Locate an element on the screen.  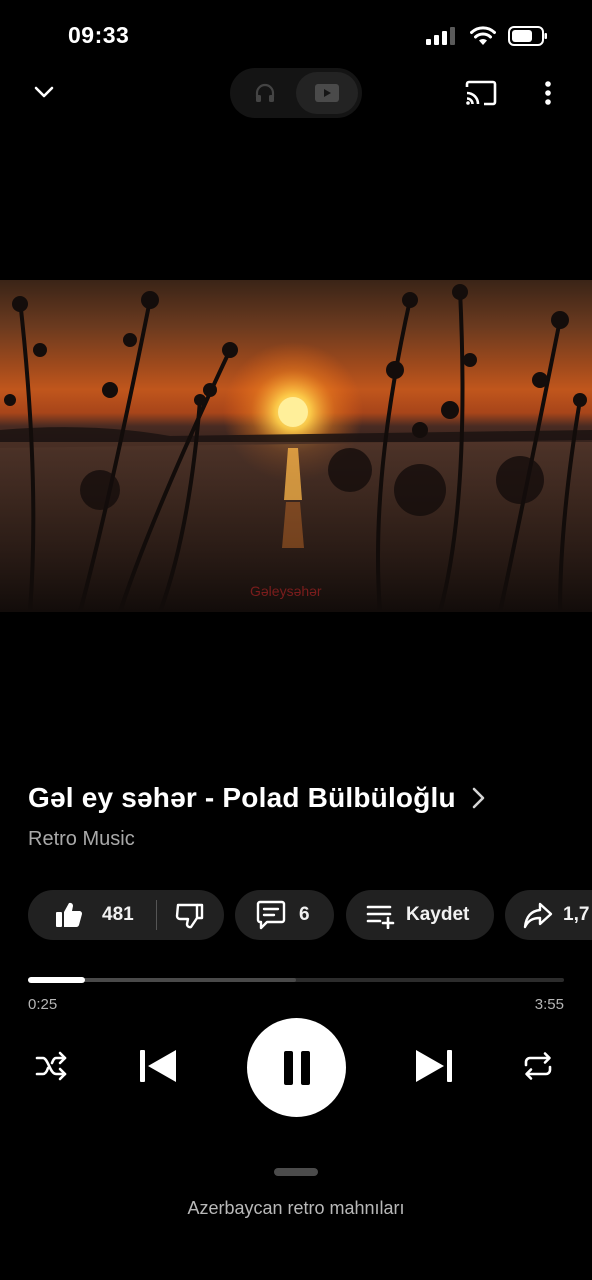
chevron-down-icon is located at coordinates (44, 92).